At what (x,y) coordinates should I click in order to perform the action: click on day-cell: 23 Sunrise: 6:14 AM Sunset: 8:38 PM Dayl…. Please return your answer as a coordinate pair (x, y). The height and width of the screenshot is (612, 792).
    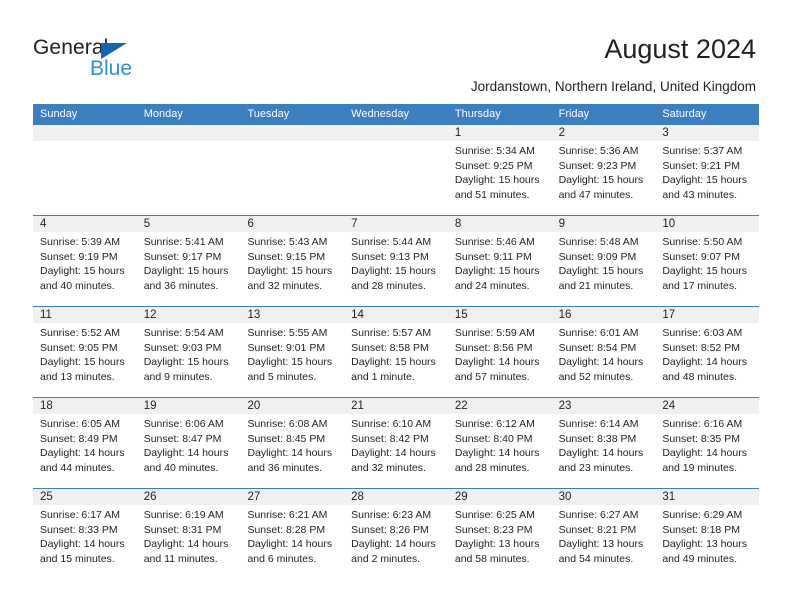
    Looking at the image, I should click on (603, 443).